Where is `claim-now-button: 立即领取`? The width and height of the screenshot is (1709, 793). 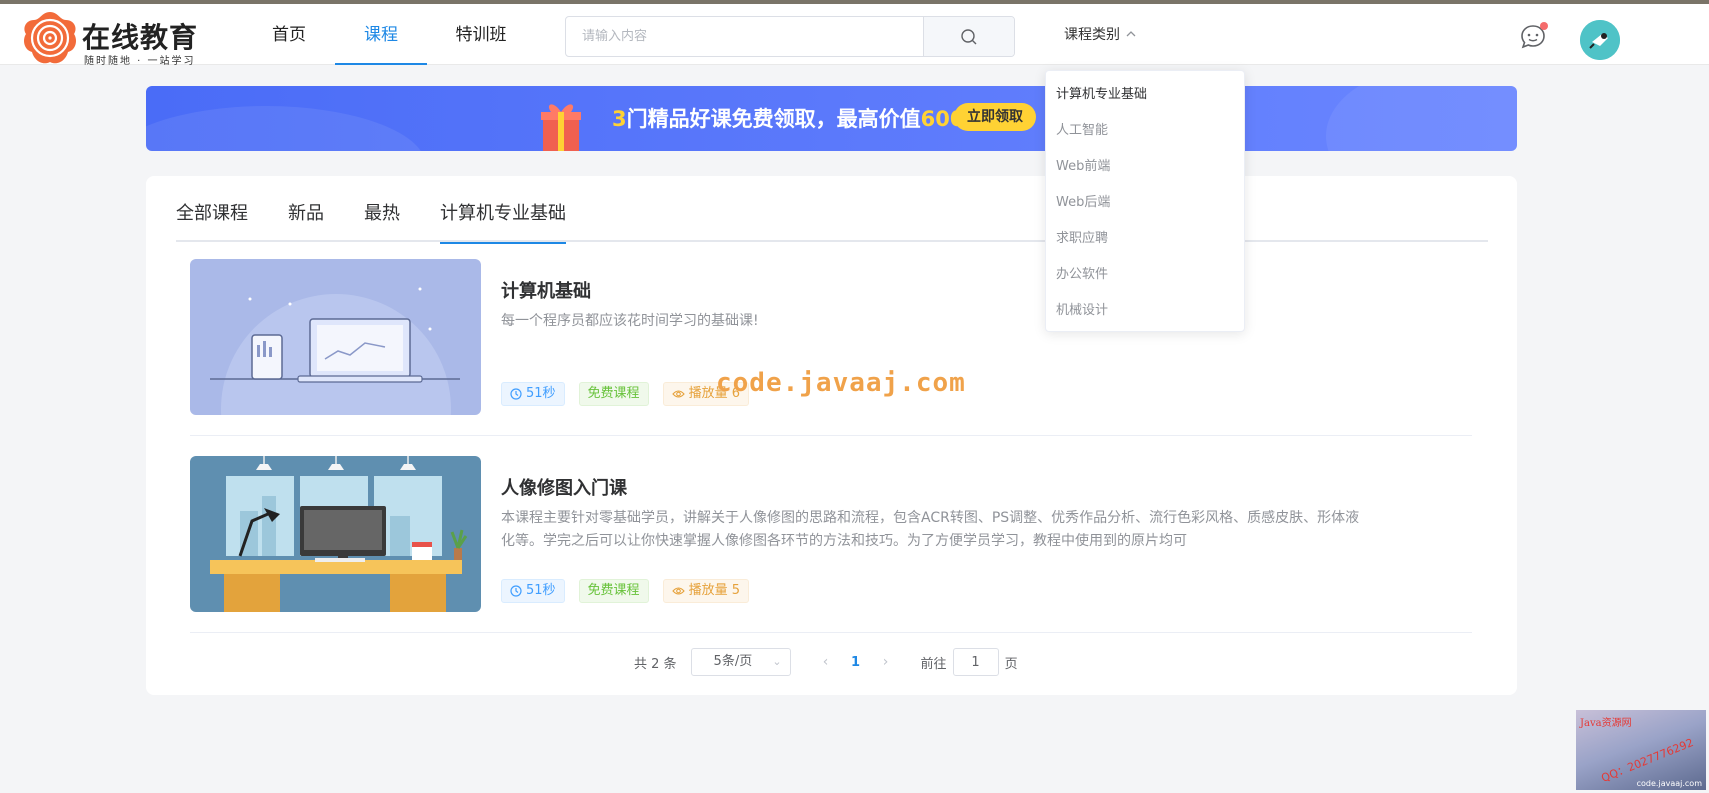 claim-now-button: 立即领取 is located at coordinates (995, 117).